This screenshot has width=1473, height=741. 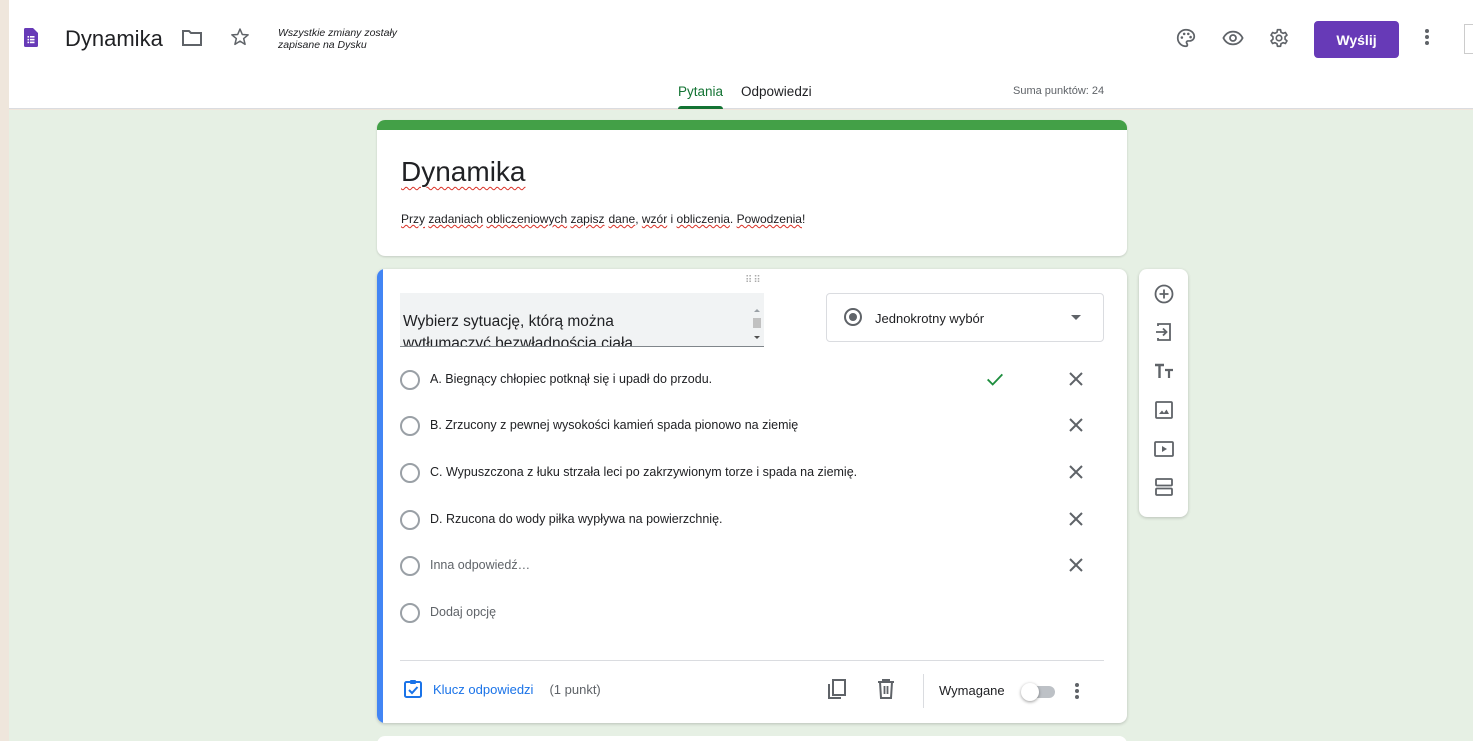 What do you see at coordinates (114, 39) in the screenshot?
I see `document-title: Dynamika` at bounding box center [114, 39].